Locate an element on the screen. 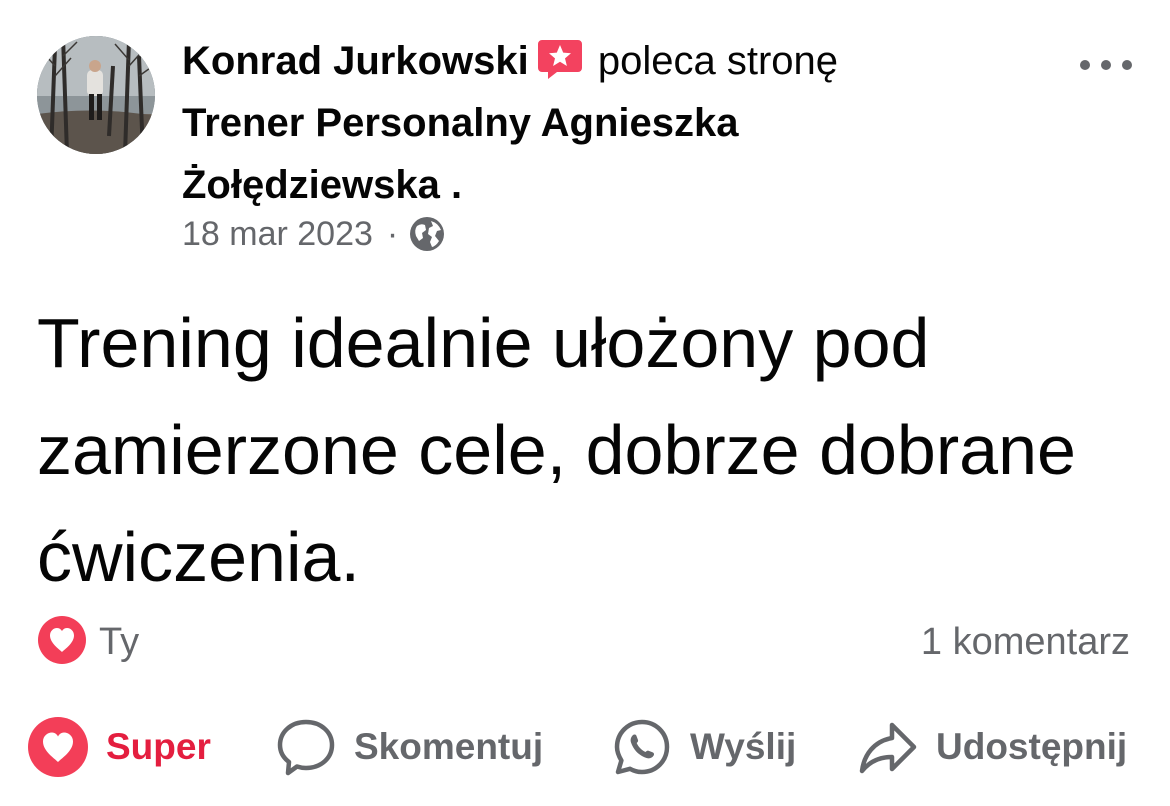  share-arrow-icon is located at coordinates (888, 747).